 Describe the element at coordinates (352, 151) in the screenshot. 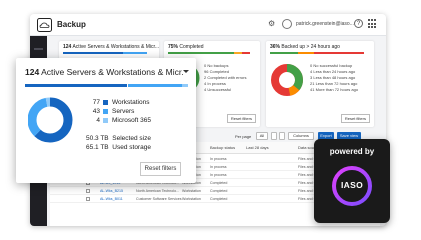

I see `powered-by-text: powered by` at that location.